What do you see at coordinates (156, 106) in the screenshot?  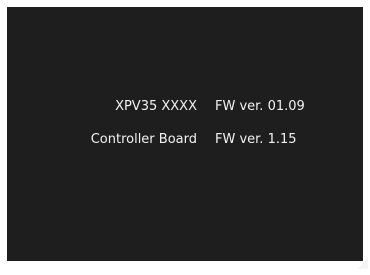 I see `device-name-label: XPV35 XXXX` at bounding box center [156, 106].